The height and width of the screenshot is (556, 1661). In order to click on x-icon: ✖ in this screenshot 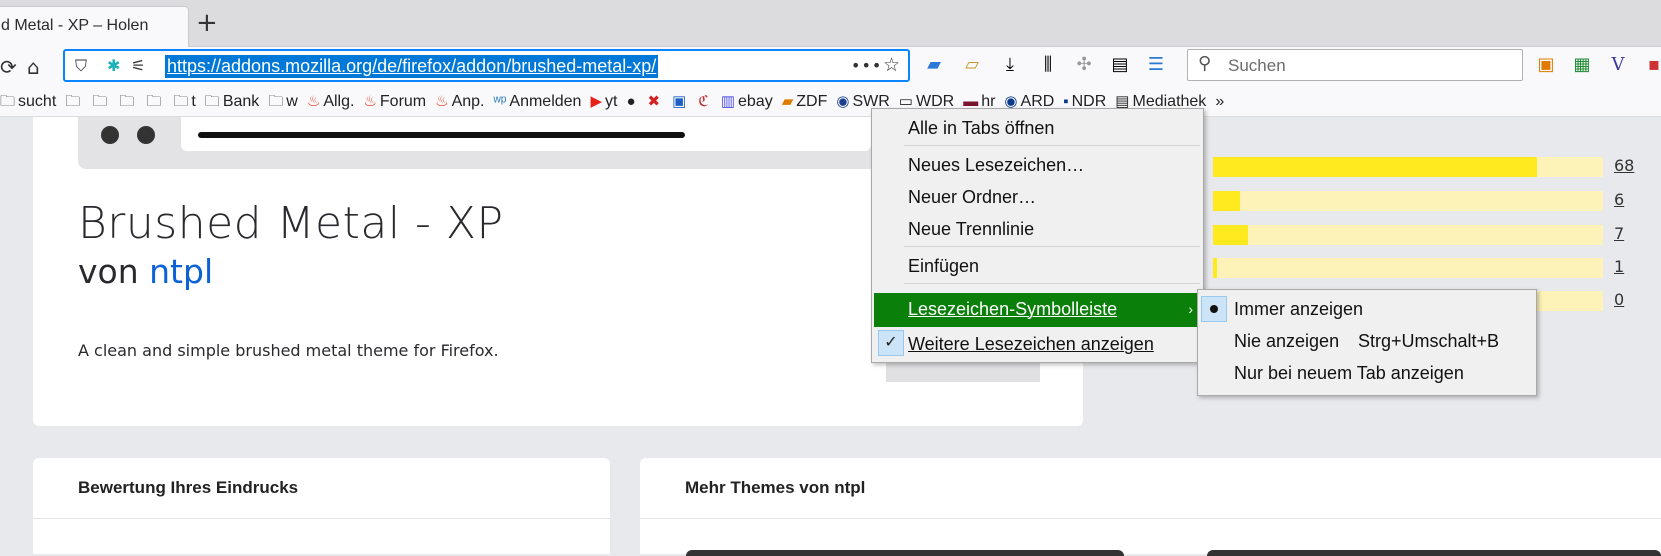, I will do `click(654, 101)`.